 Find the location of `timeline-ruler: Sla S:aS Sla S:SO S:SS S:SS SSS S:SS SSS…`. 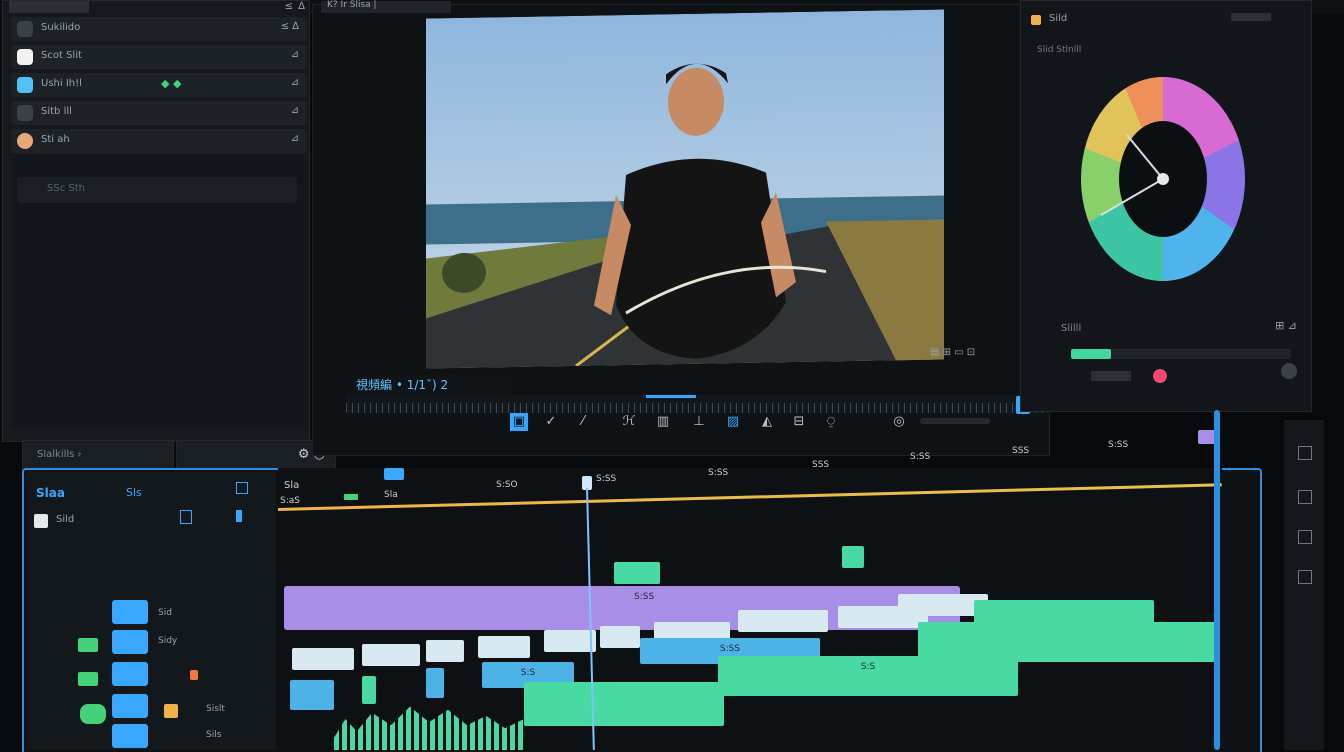

timeline-ruler: Sla S:aS Sla S:SO S:SS S:SS SSS S:SS SSS… is located at coordinates (749, 473).